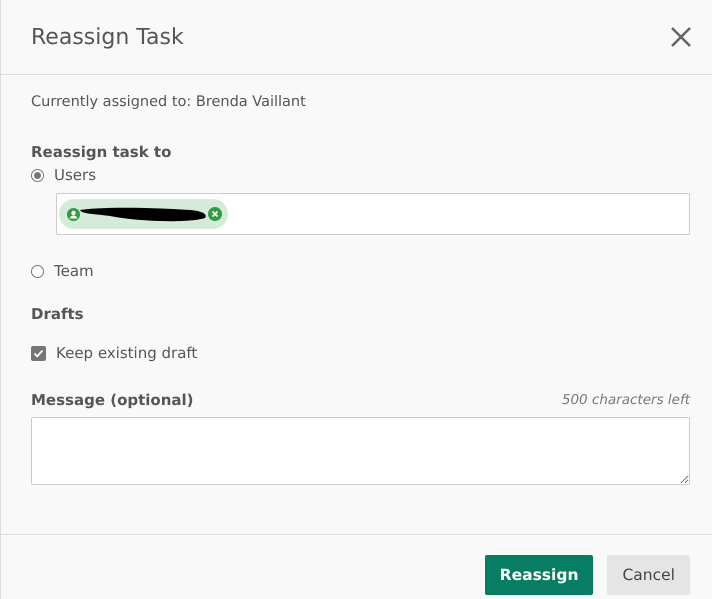 The height and width of the screenshot is (599, 712). Describe the element at coordinates (101, 152) in the screenshot. I see `section-heading: Reassign task to` at that location.